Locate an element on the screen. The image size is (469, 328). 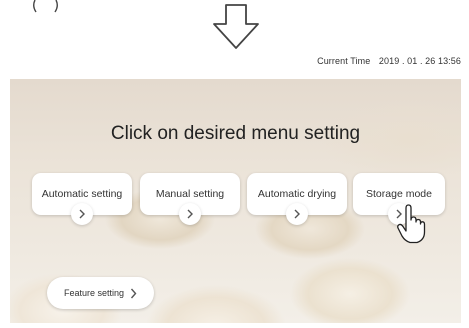
automatic-setting-button: Automatic setting is located at coordinates (82, 199).